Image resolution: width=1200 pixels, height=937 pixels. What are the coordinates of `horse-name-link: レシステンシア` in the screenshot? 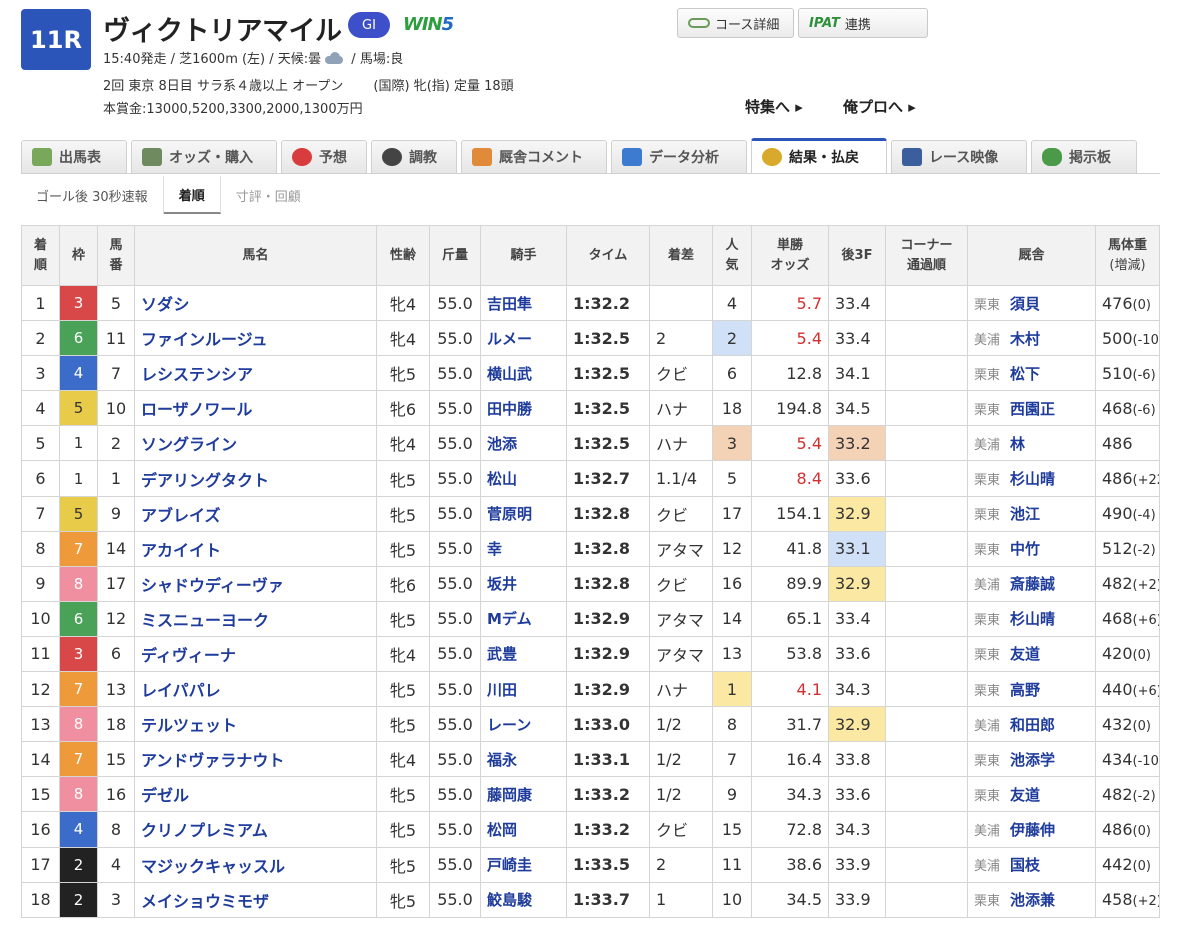 It's located at (255, 373).